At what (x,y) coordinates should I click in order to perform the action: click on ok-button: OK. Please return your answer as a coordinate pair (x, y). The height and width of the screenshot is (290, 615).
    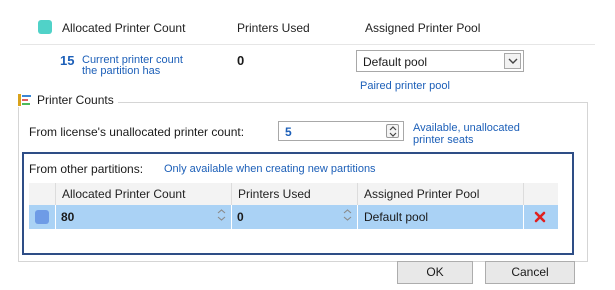
    Looking at the image, I should click on (435, 272).